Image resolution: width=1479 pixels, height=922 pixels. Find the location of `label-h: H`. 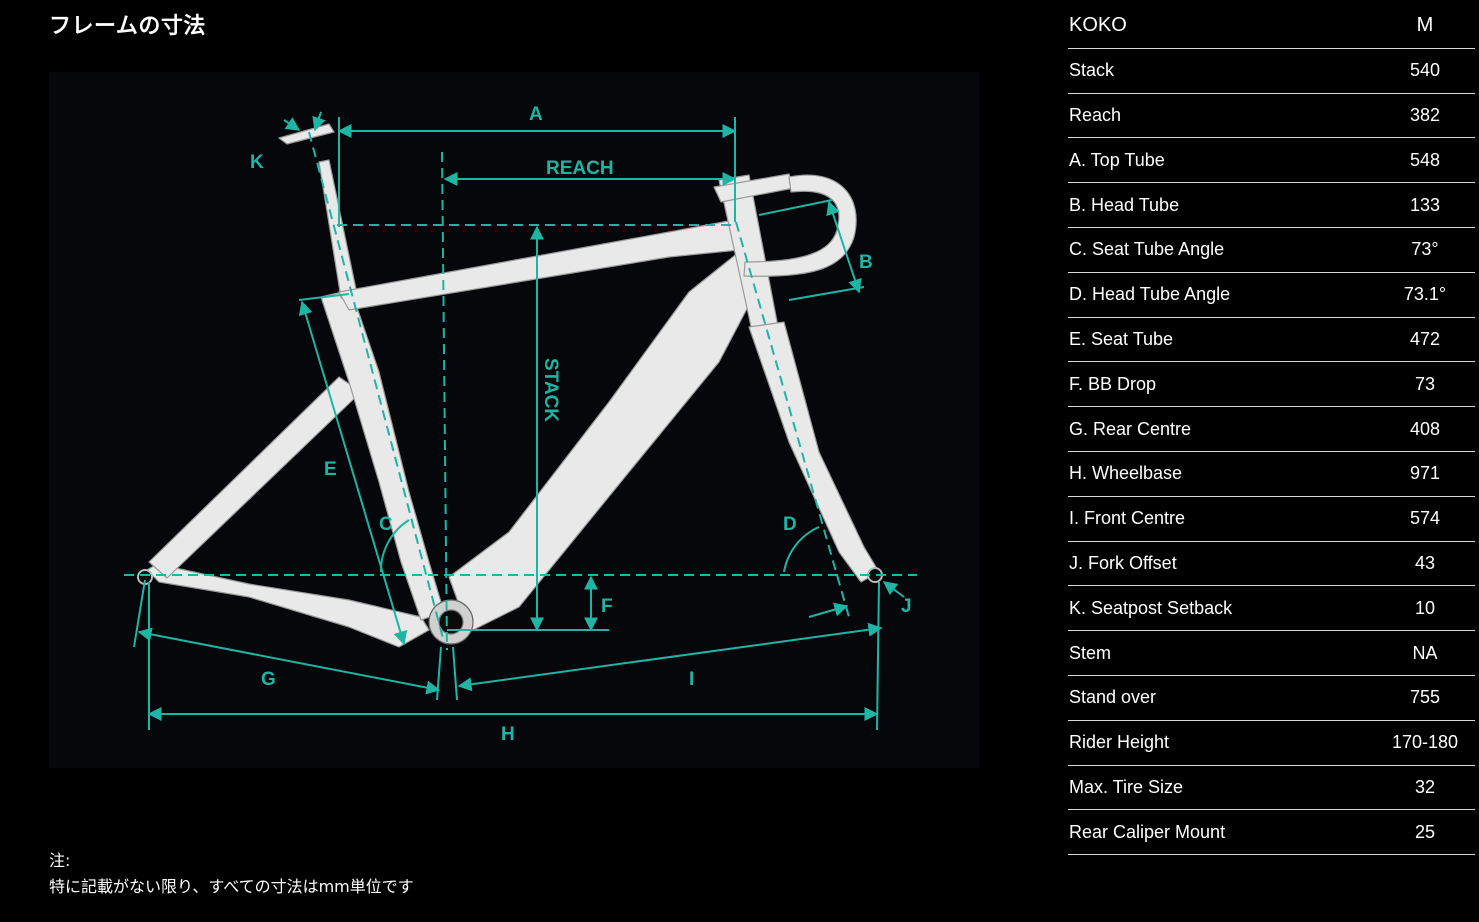

label-h: H is located at coordinates (508, 734).